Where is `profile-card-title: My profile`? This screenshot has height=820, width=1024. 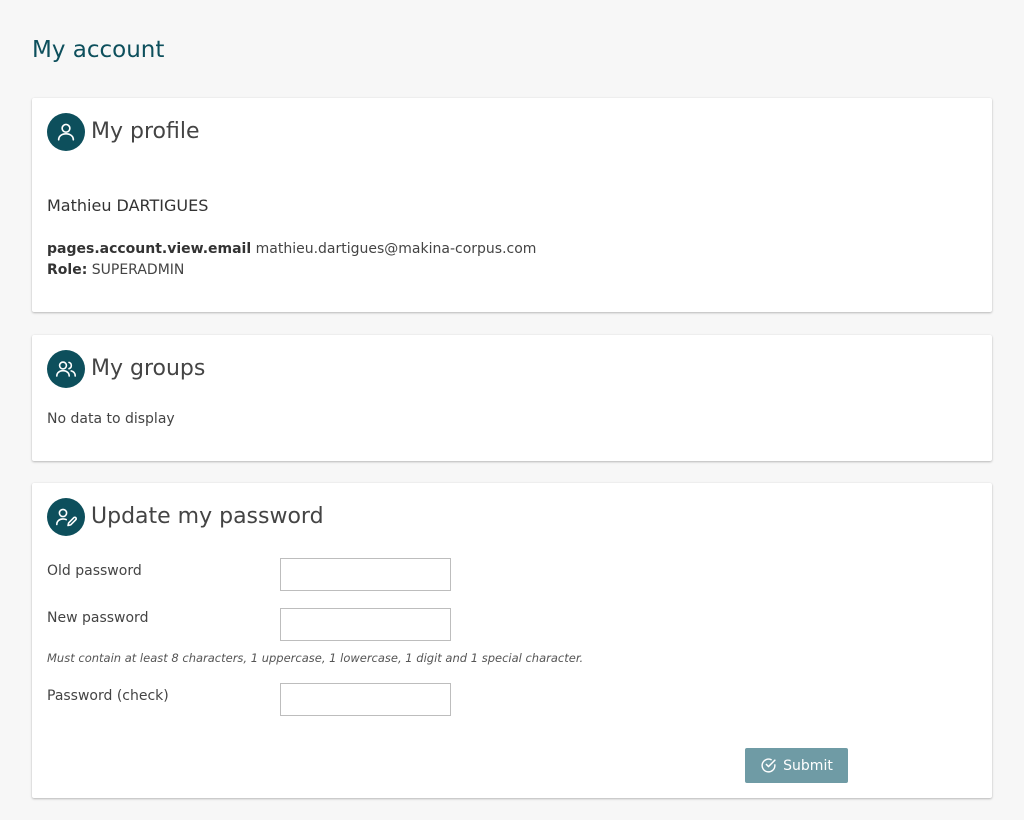 profile-card-title: My profile is located at coordinates (145, 131).